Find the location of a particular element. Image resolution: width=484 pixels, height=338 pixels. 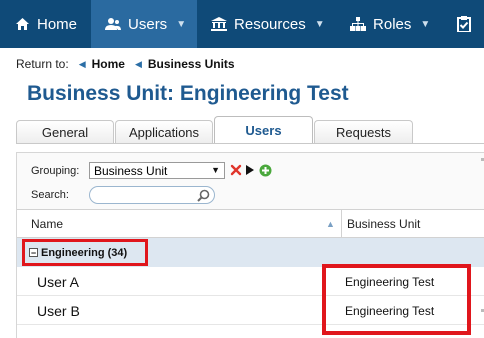

search-input is located at coordinates (152, 195).